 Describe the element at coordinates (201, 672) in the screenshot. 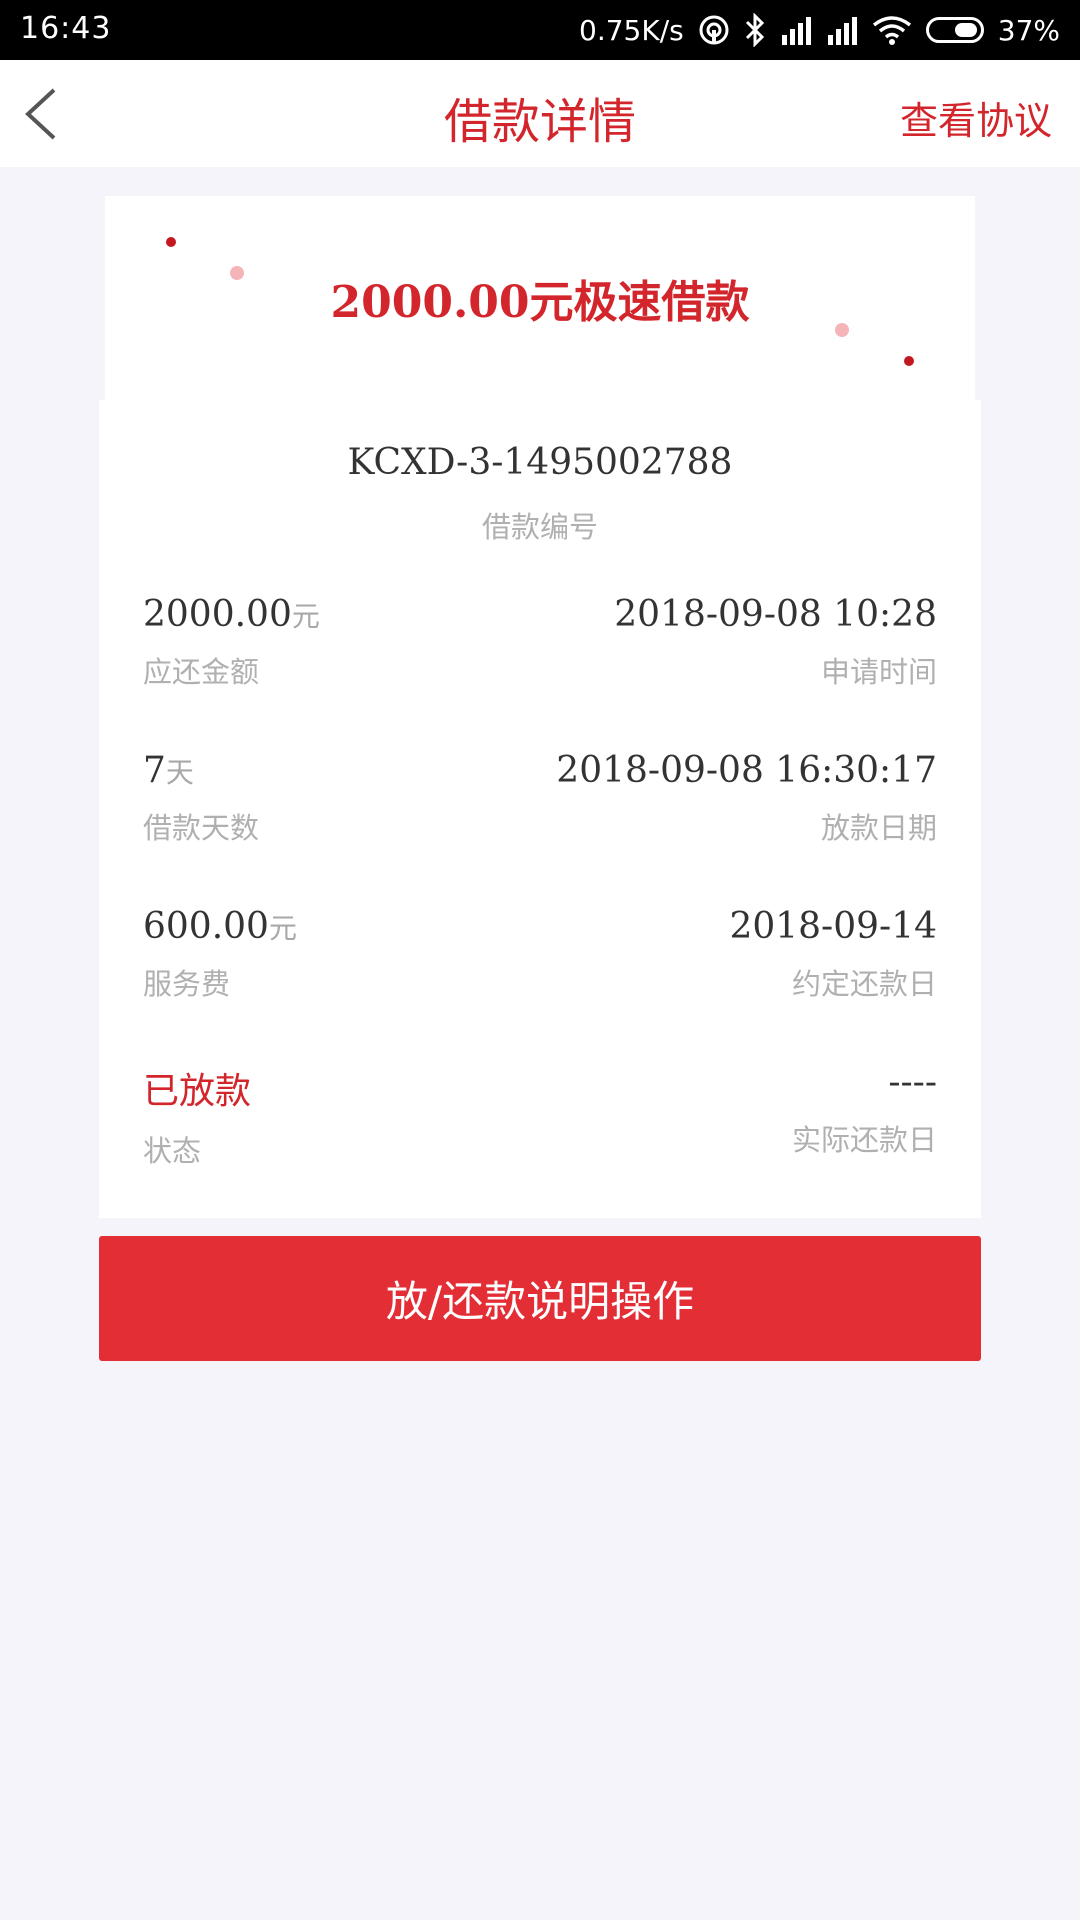

I see `amount-due-label: 应还金额` at that location.